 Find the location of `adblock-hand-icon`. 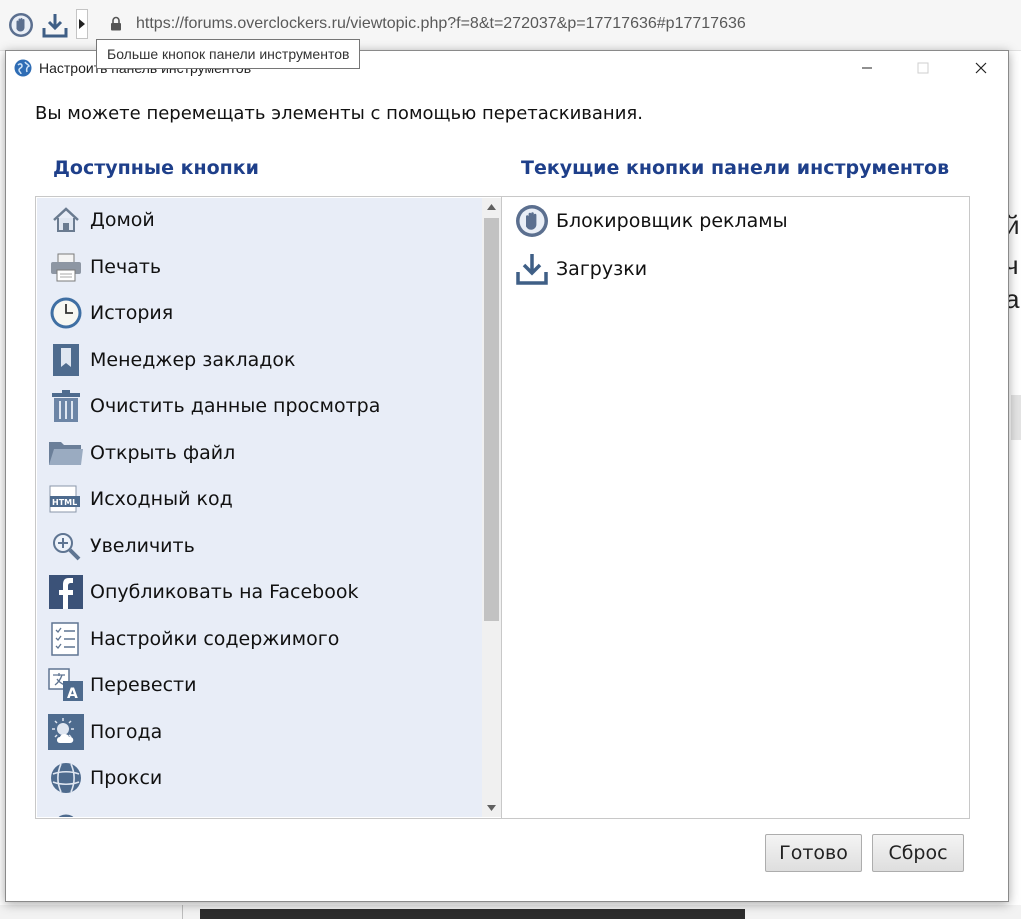

adblock-hand-icon is located at coordinates (21, 25).